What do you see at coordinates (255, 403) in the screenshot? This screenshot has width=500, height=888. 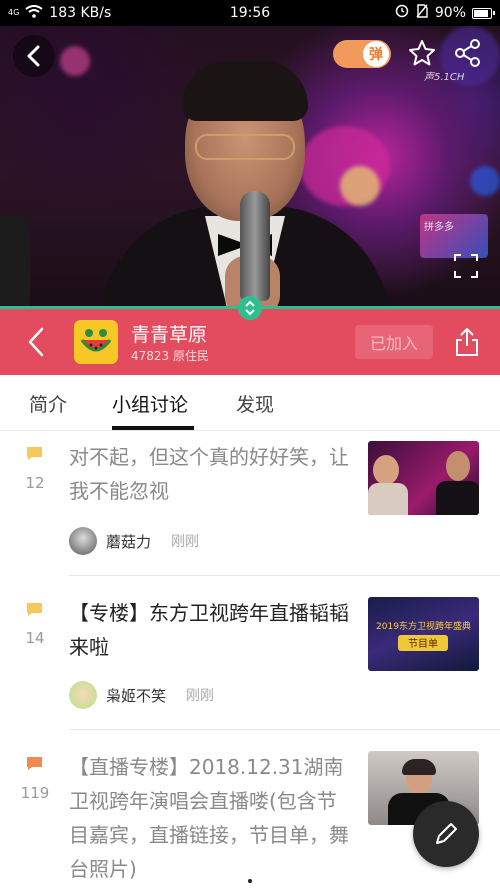 I see `tab-discover: 发现` at bounding box center [255, 403].